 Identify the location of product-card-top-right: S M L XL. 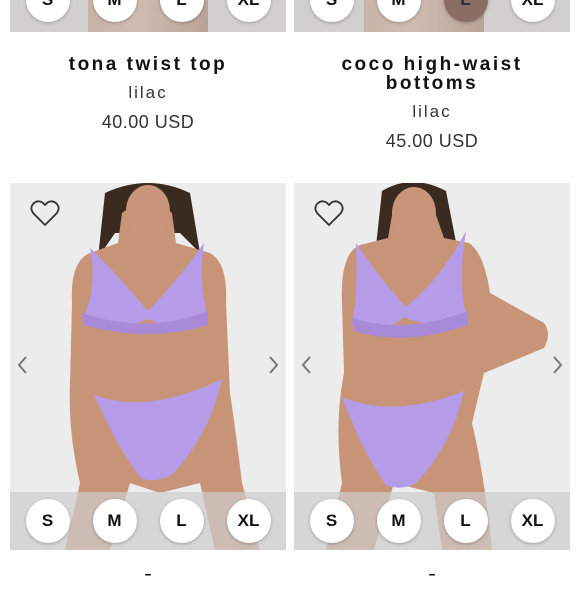
(432, 16).